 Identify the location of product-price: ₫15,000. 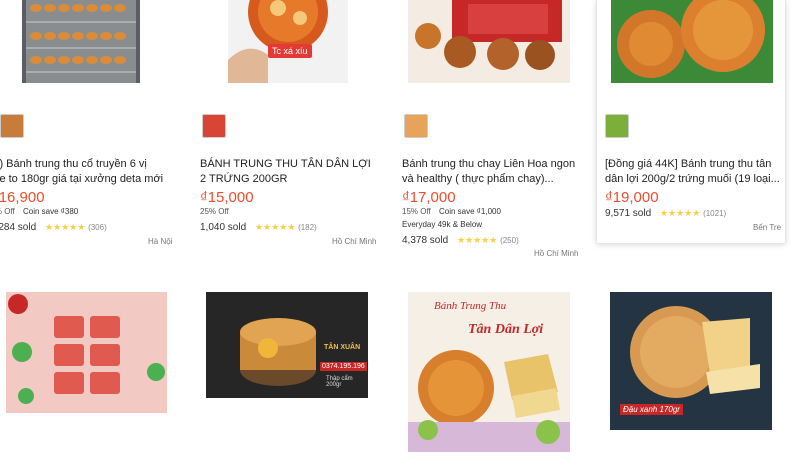
(227, 197).